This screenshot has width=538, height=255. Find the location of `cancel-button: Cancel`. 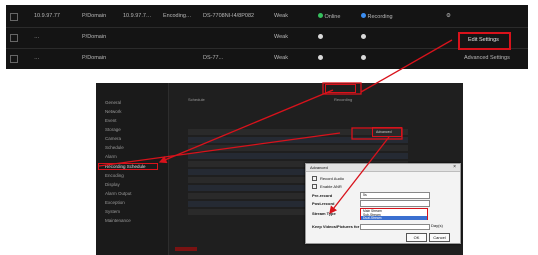

cancel-button: Cancel is located at coordinates (439, 237).